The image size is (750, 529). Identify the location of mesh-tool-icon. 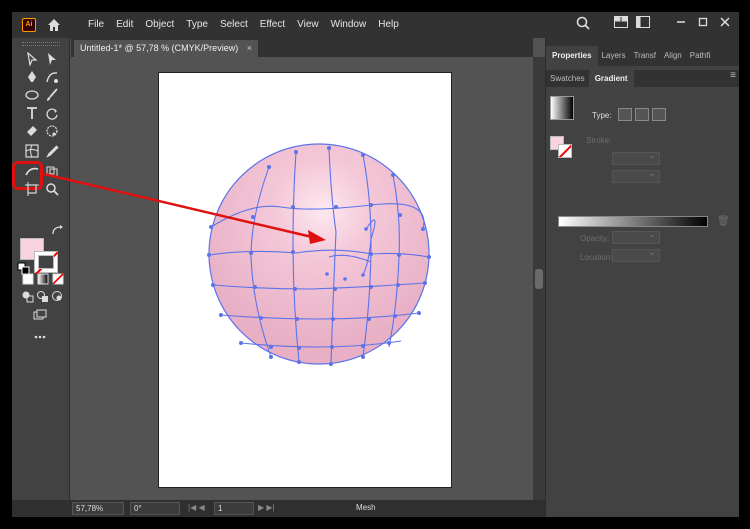
(32, 152).